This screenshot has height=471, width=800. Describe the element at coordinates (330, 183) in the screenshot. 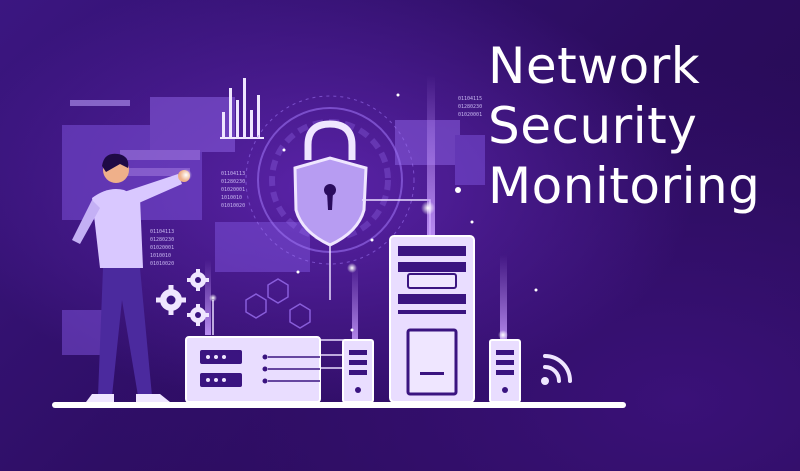

I see `padlock-shield-icon` at that location.